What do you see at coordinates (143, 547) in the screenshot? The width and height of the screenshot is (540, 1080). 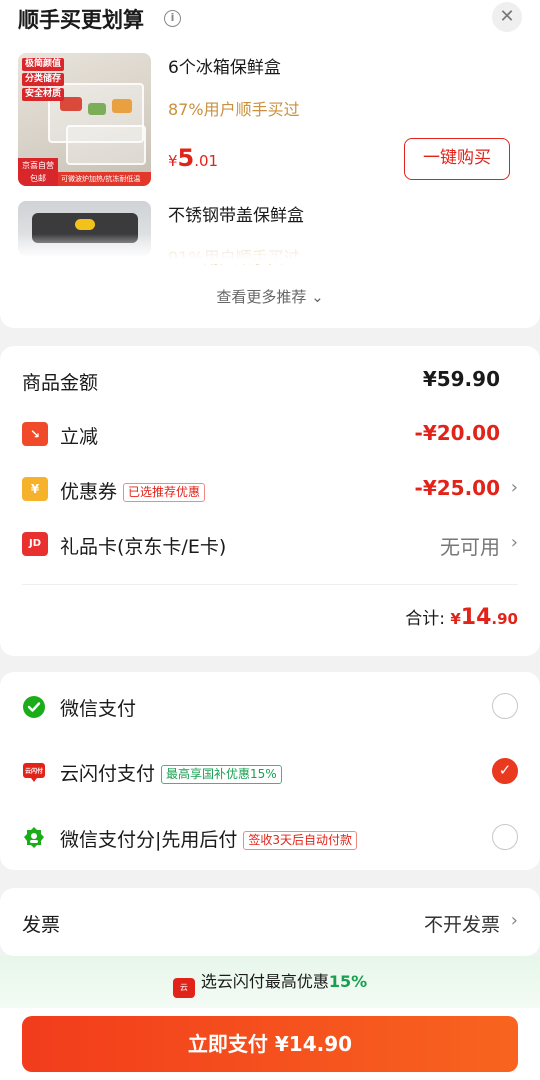 I see `giftcard-label: 礼品卡(京东卡/E卡)` at bounding box center [143, 547].